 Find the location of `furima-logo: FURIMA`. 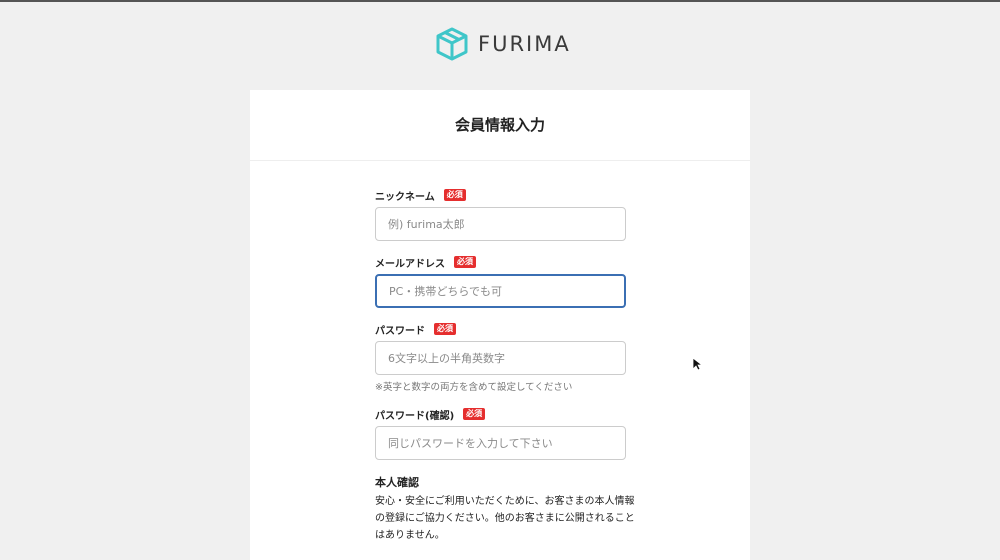

furima-logo: FURIMA is located at coordinates (503, 44).